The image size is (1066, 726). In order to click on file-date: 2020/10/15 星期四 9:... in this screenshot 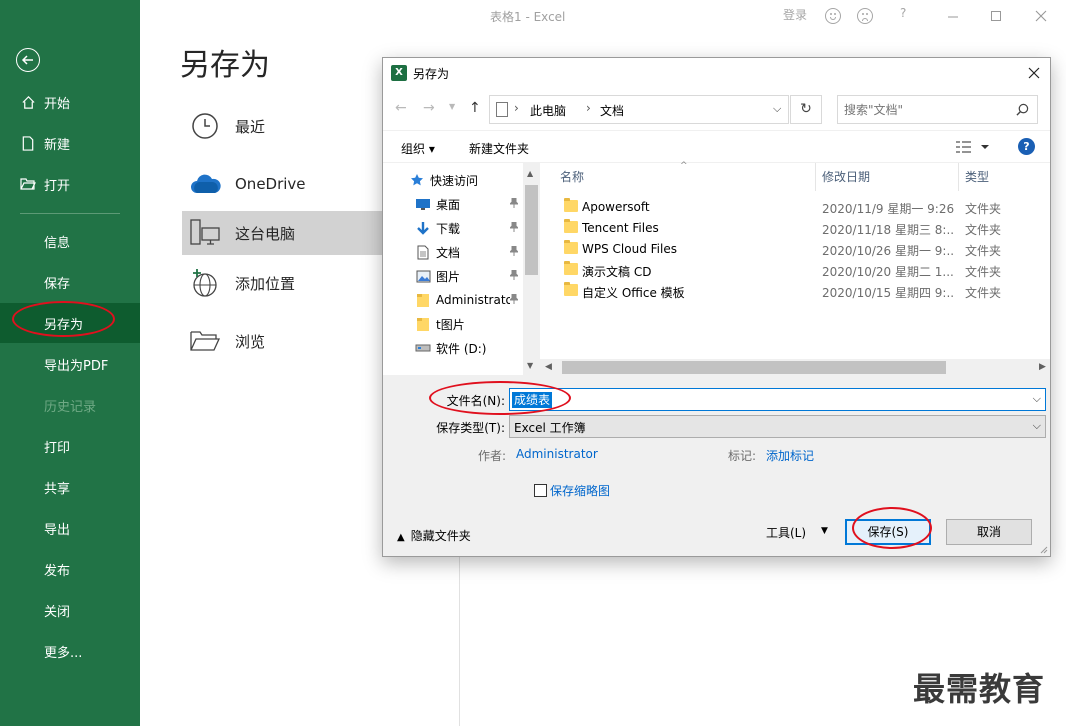, I will do `click(888, 293)`.